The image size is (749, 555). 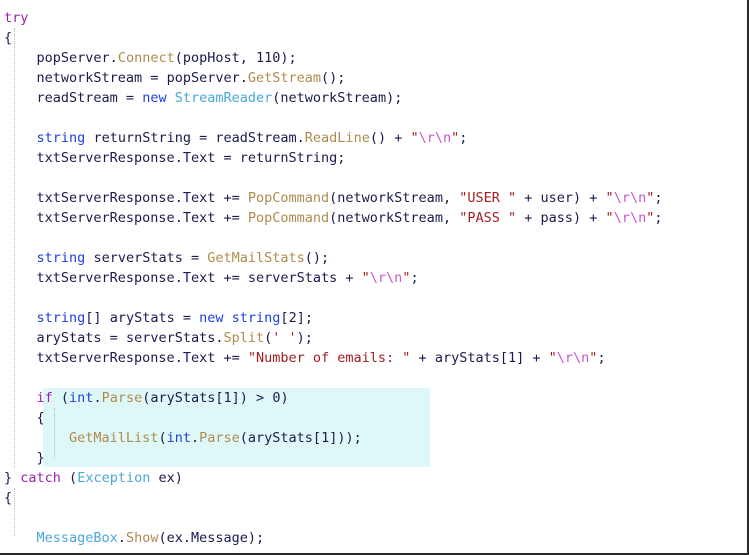 I want to click on code-line: if (int.Parse(aryStats[1]) > 0), so click(x=373, y=398).